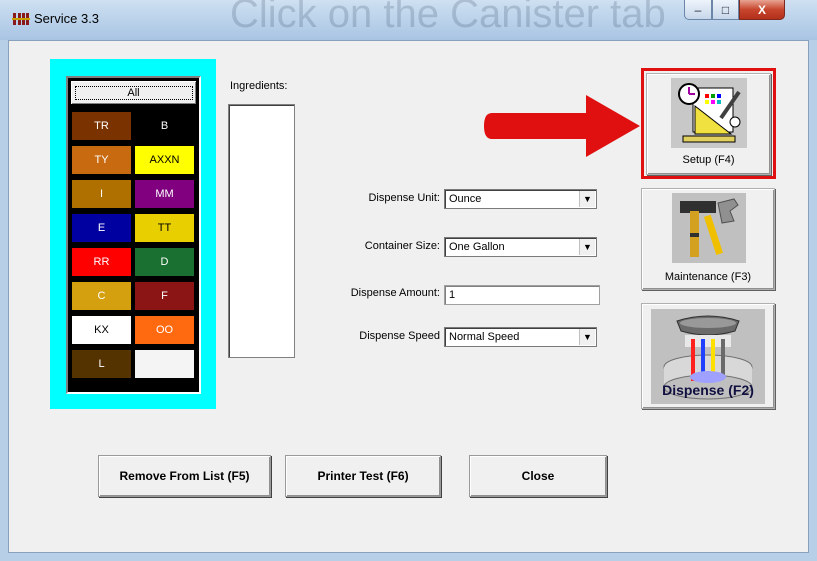  Describe the element at coordinates (101, 330) in the screenshot. I see `canister-cell: KX` at that location.